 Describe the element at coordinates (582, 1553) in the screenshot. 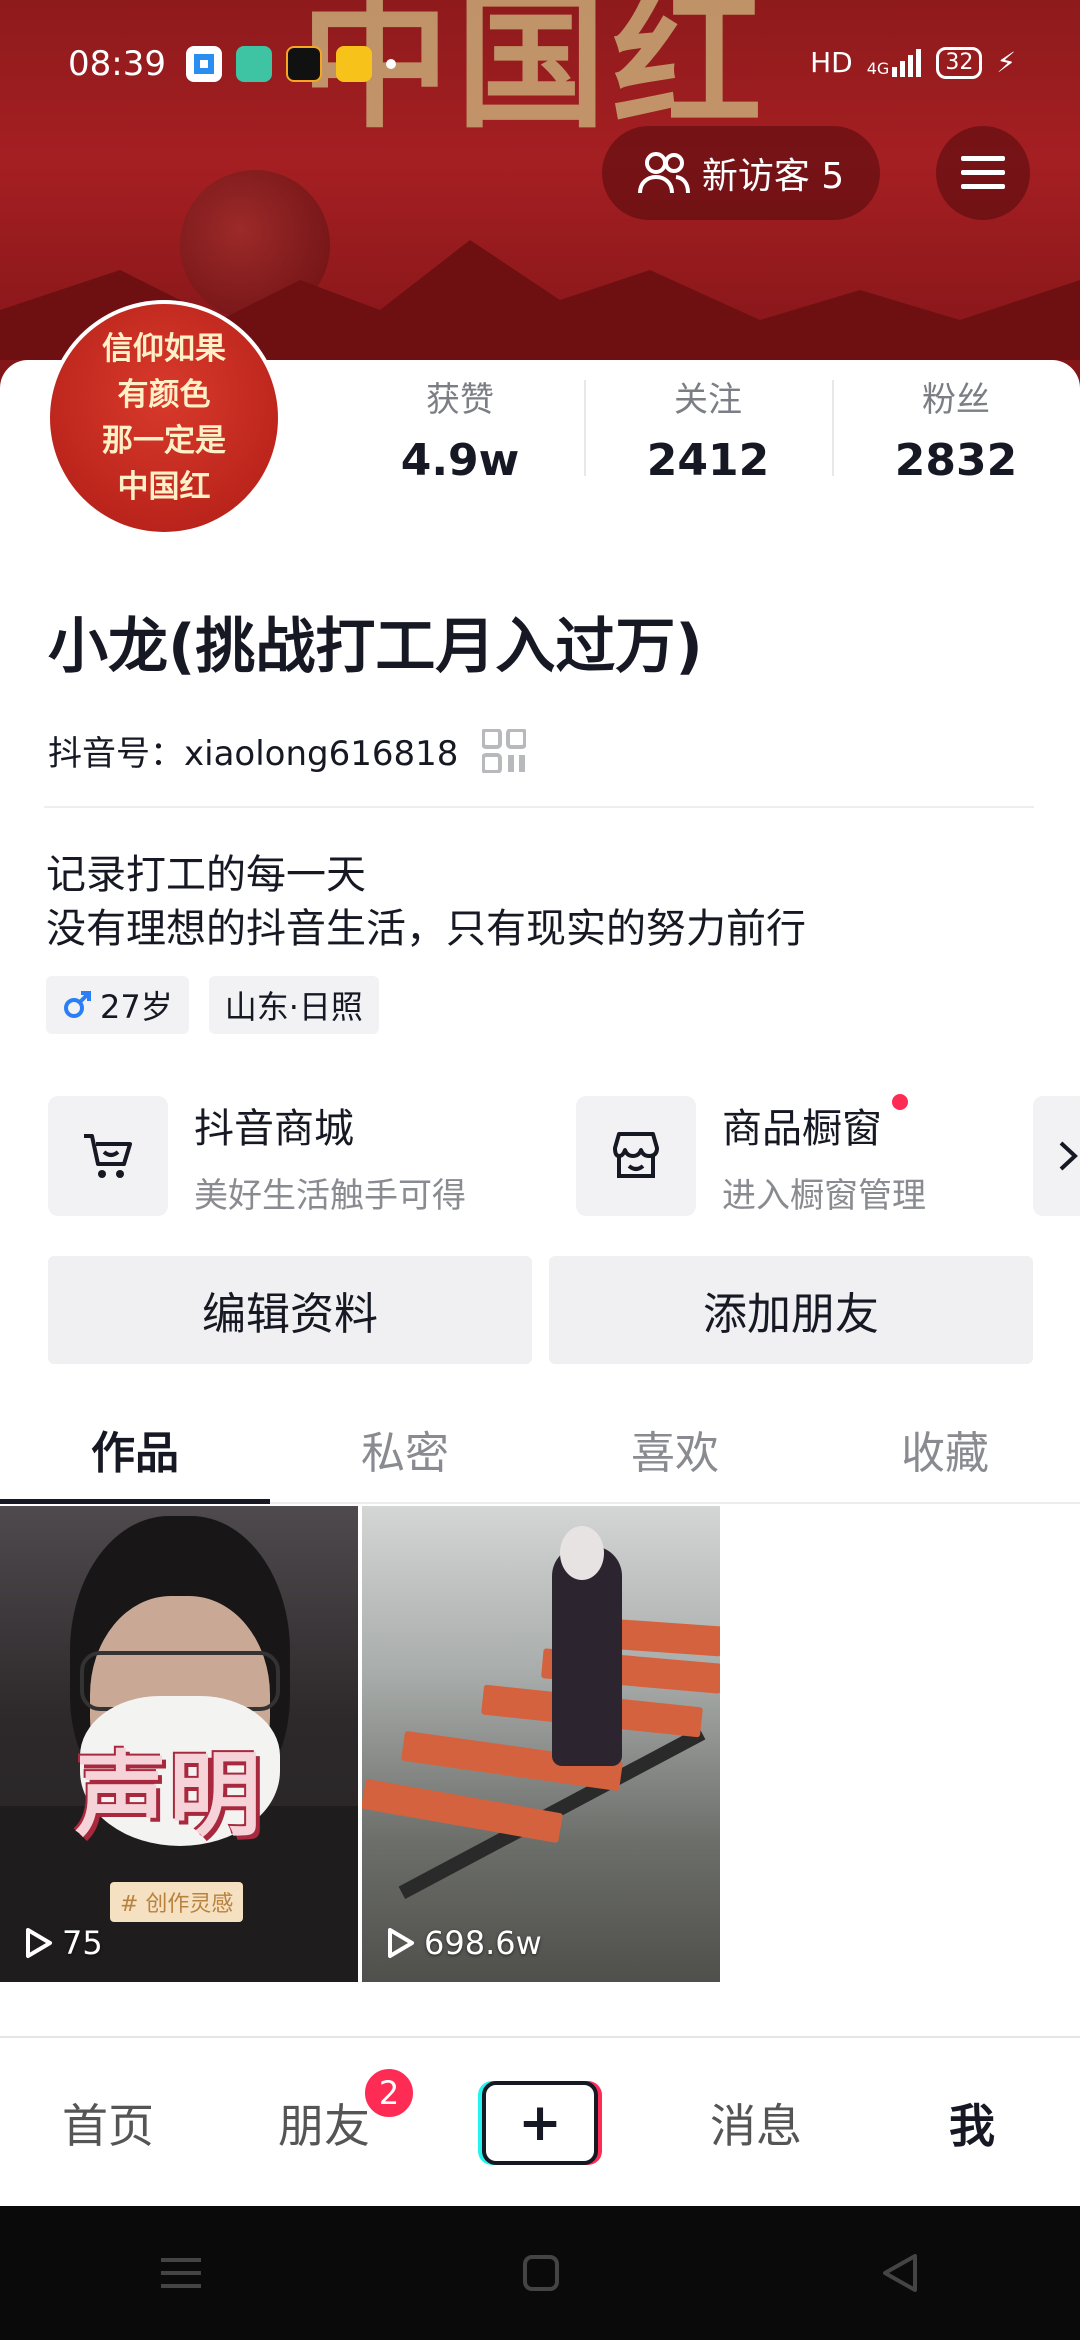

I see `thumbnail-figure-head` at that location.